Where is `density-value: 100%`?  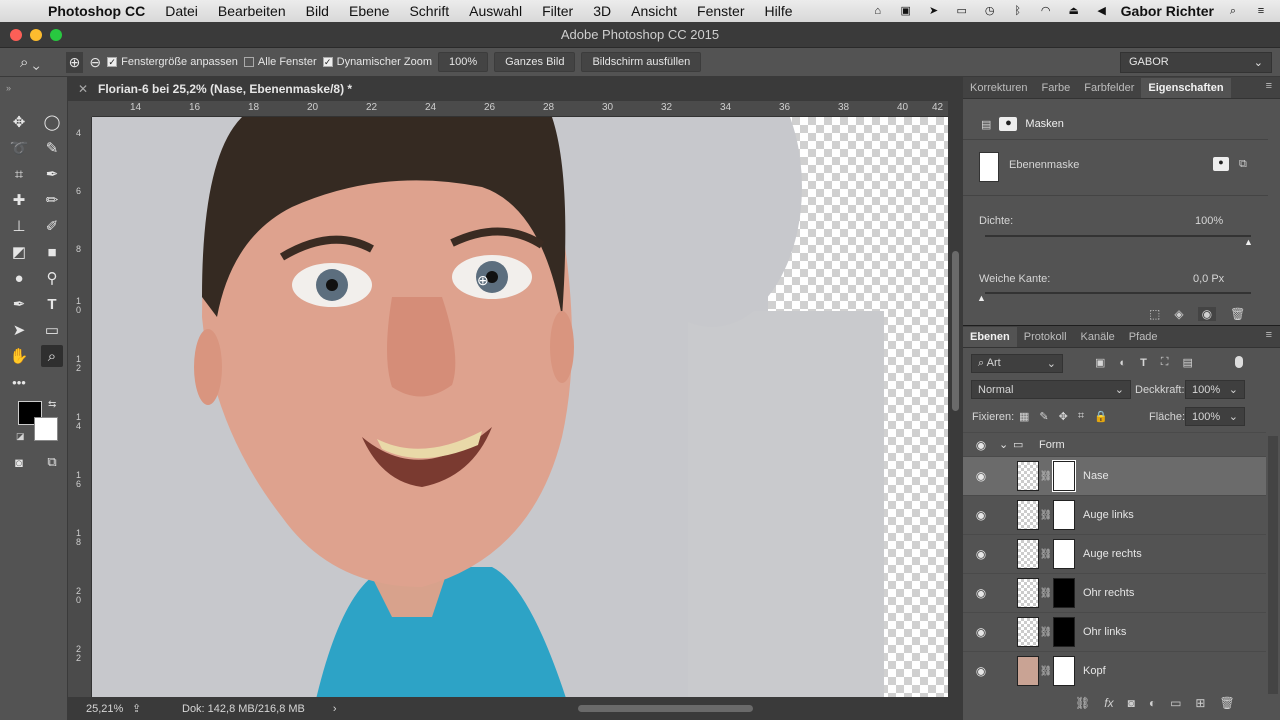 density-value: 100% is located at coordinates (1209, 221).